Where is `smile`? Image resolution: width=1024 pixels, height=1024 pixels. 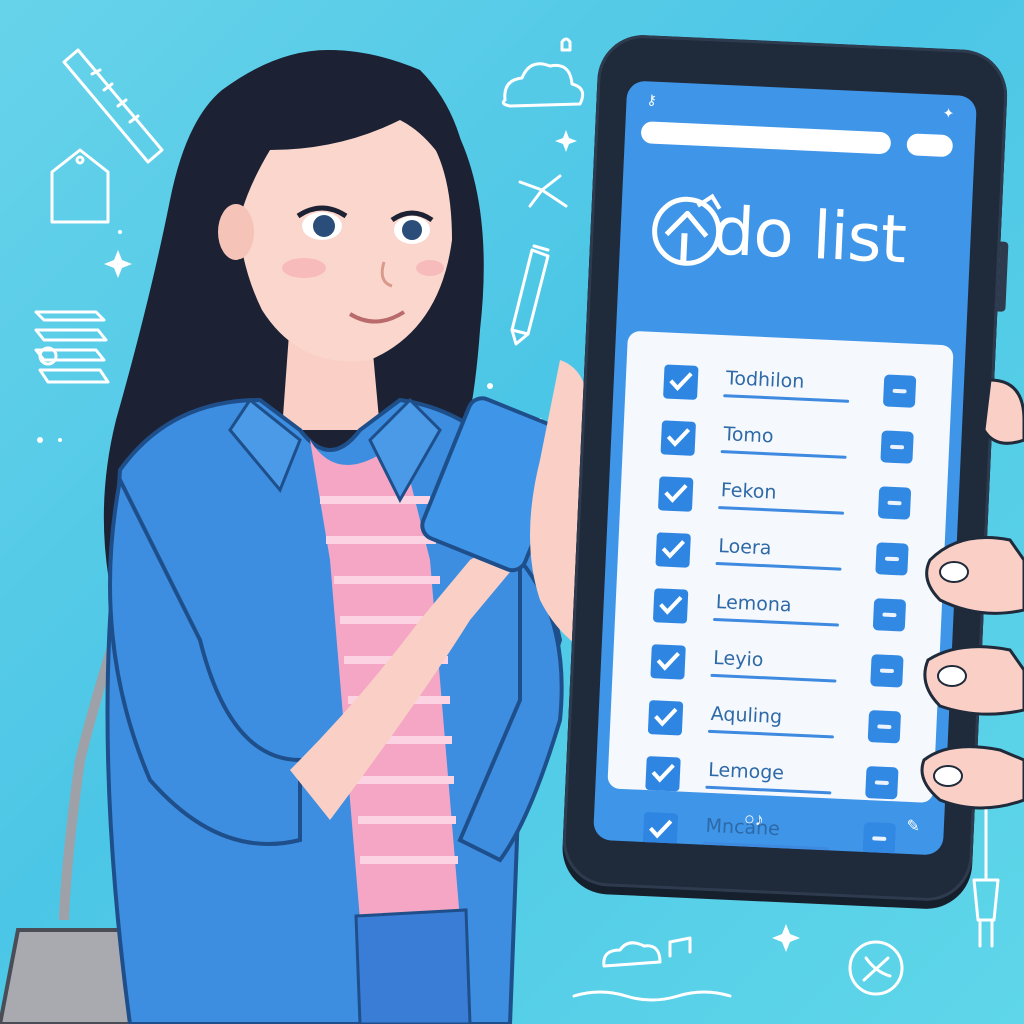 smile is located at coordinates (377, 317).